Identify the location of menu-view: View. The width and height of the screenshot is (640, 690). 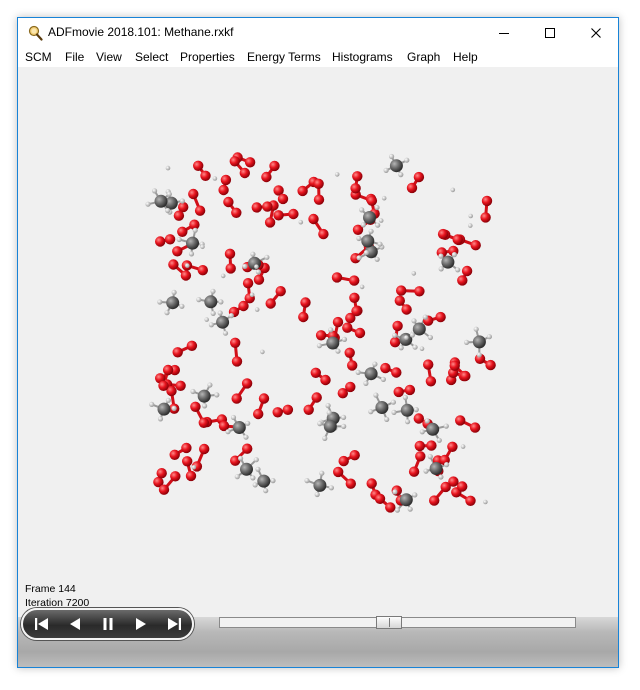
(109, 57).